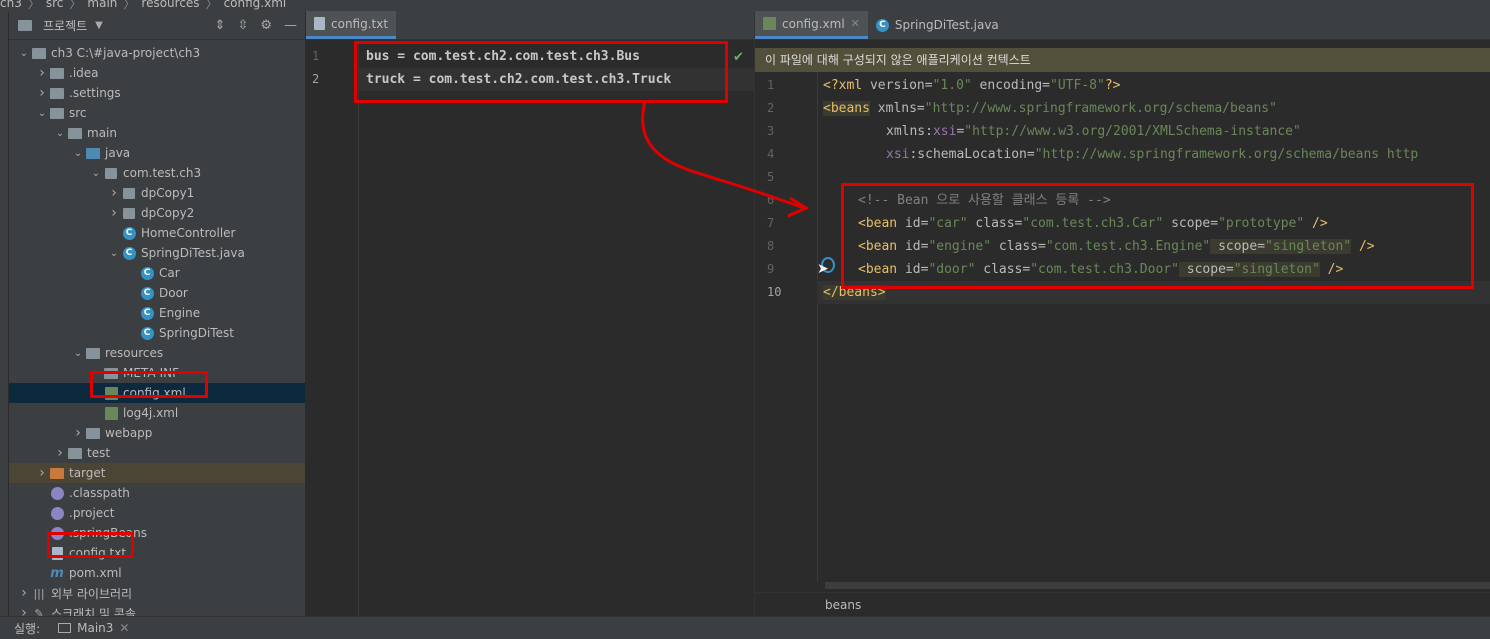 This screenshot has height=639, width=1490. What do you see at coordinates (745, 627) in the screenshot?
I see `bottom-tool-bar: 실행: Main3 ✕` at bounding box center [745, 627].